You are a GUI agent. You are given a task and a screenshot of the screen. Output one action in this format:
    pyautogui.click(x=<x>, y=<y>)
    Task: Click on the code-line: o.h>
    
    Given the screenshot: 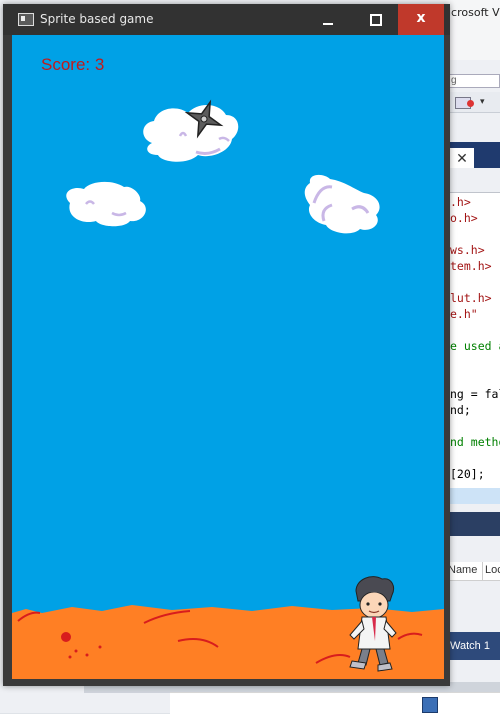 What is the action you would take?
    pyautogui.click(x=464, y=218)
    